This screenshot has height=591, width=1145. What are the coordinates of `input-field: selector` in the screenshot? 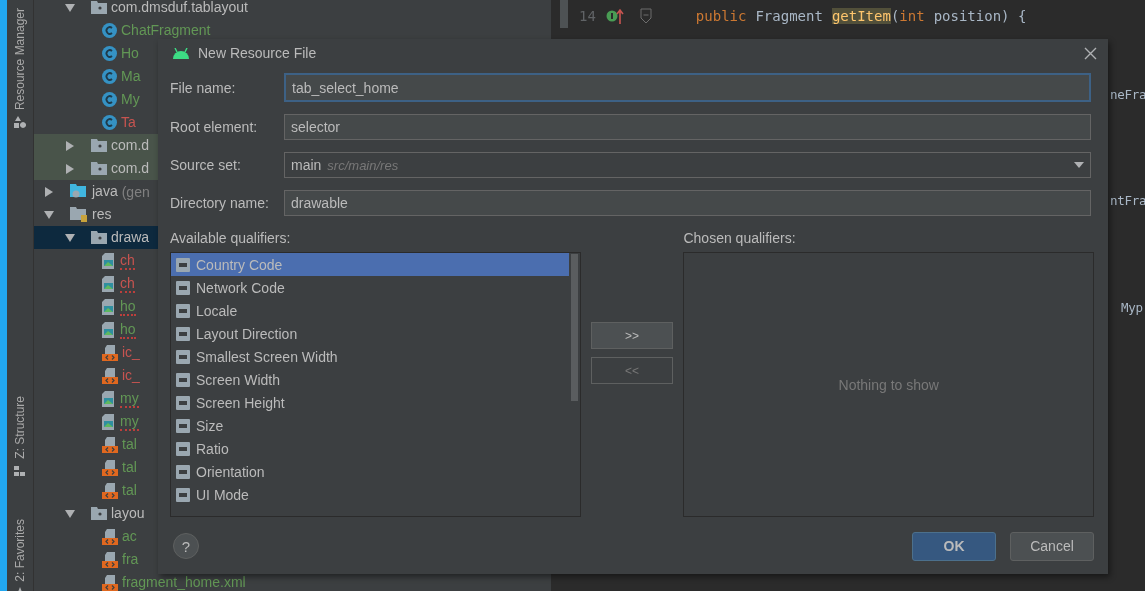 It's located at (687, 127).